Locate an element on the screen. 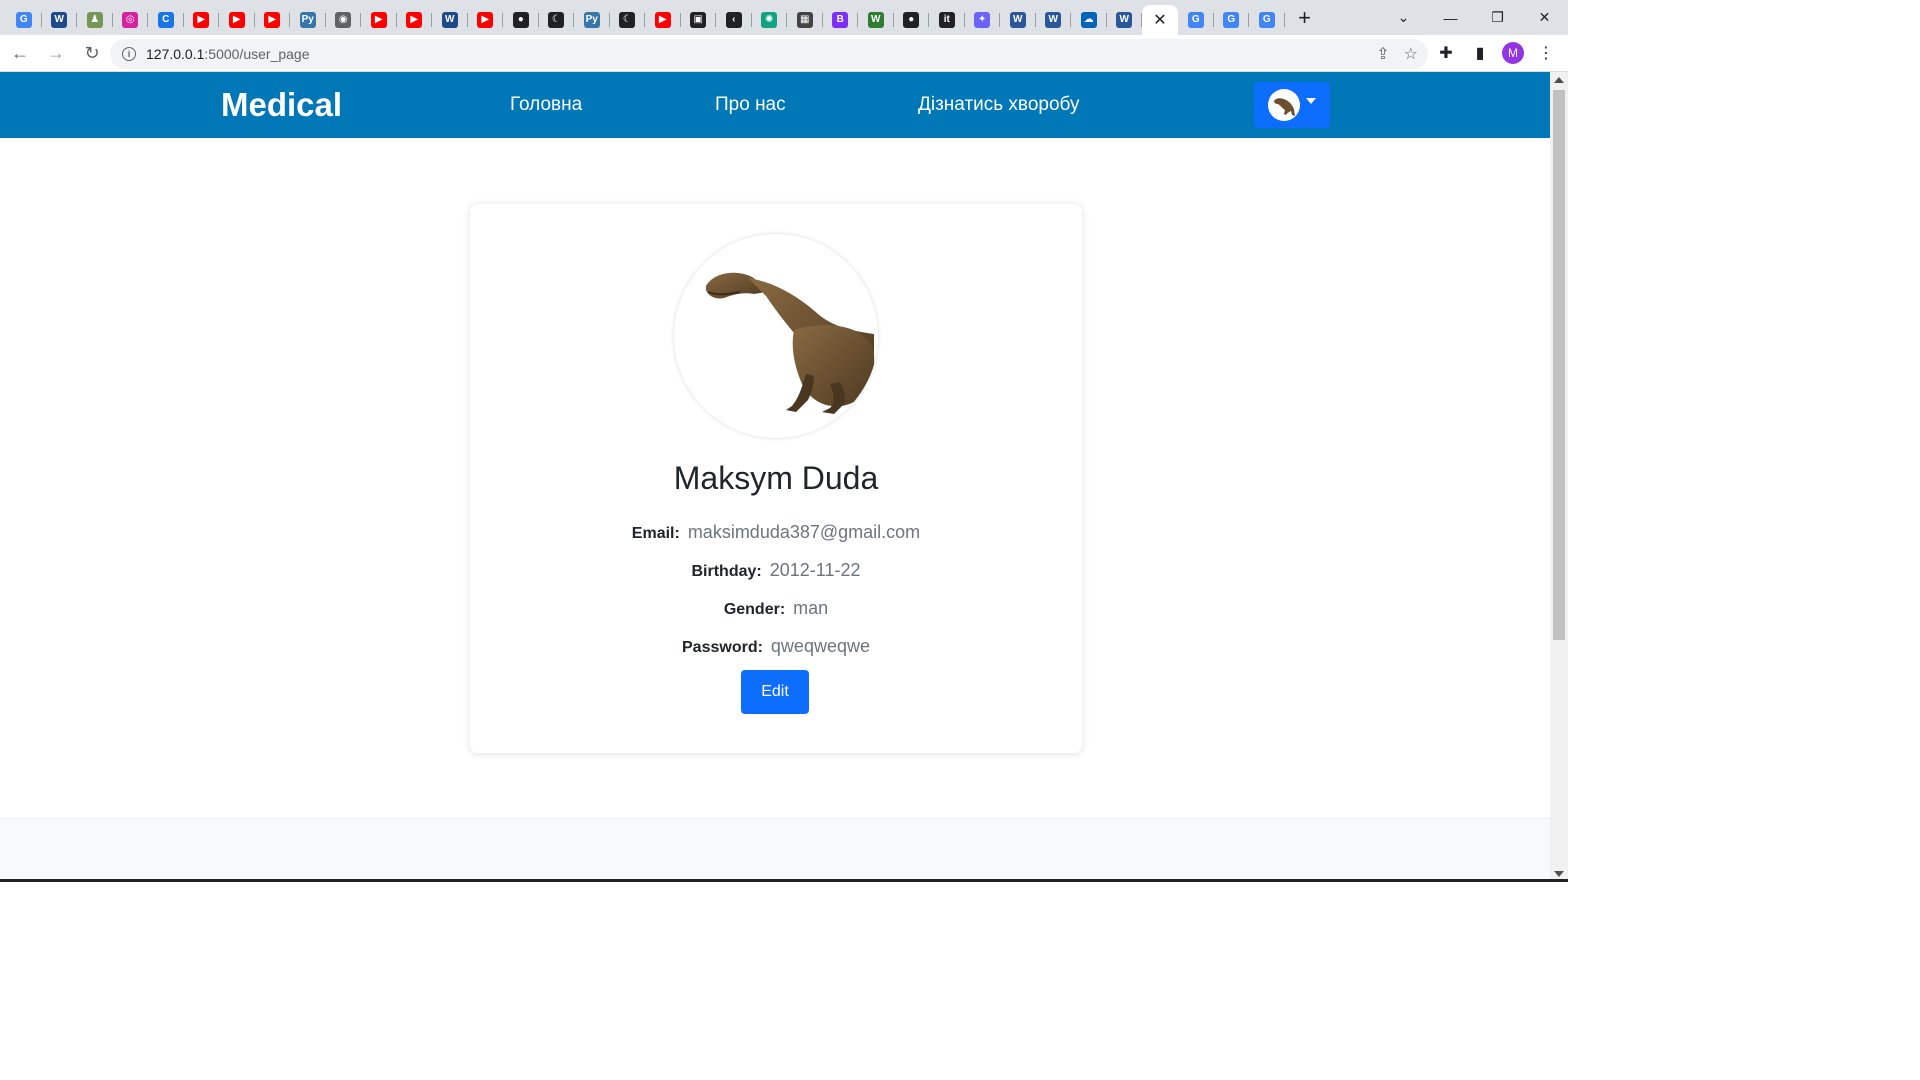  browser-tab: ▦ is located at coordinates (805, 20).